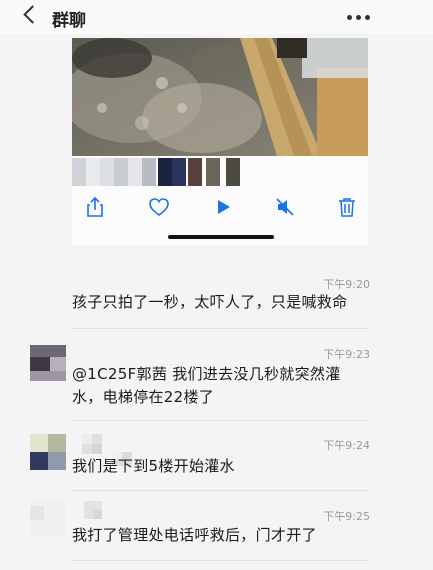 Image resolution: width=433 pixels, height=570 pixels. What do you see at coordinates (346, 284) in the screenshot?
I see `message-timestamp: 下午9:20` at bounding box center [346, 284].